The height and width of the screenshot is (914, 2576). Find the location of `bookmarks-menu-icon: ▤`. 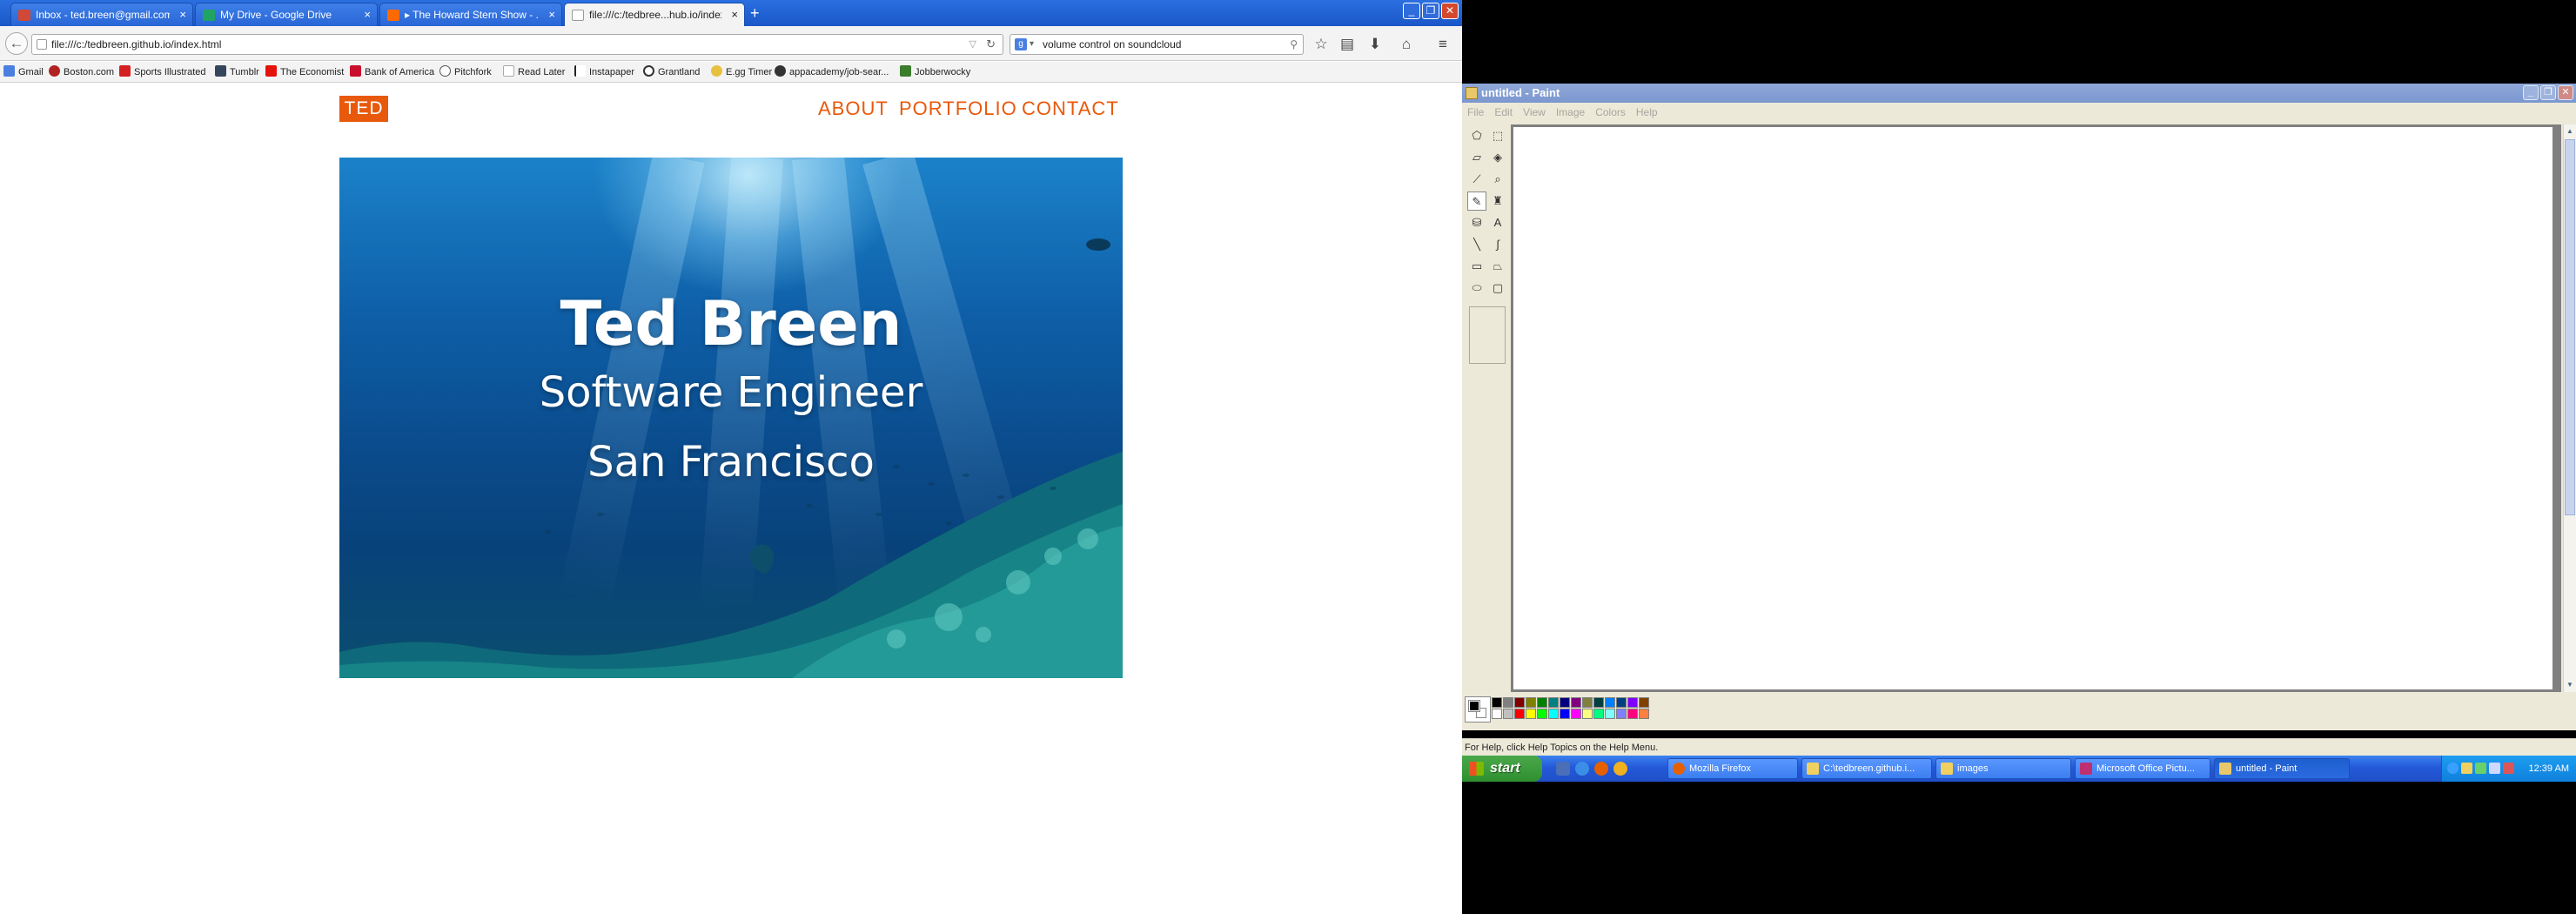

bookmarks-menu-icon: ▤ is located at coordinates (1347, 44).